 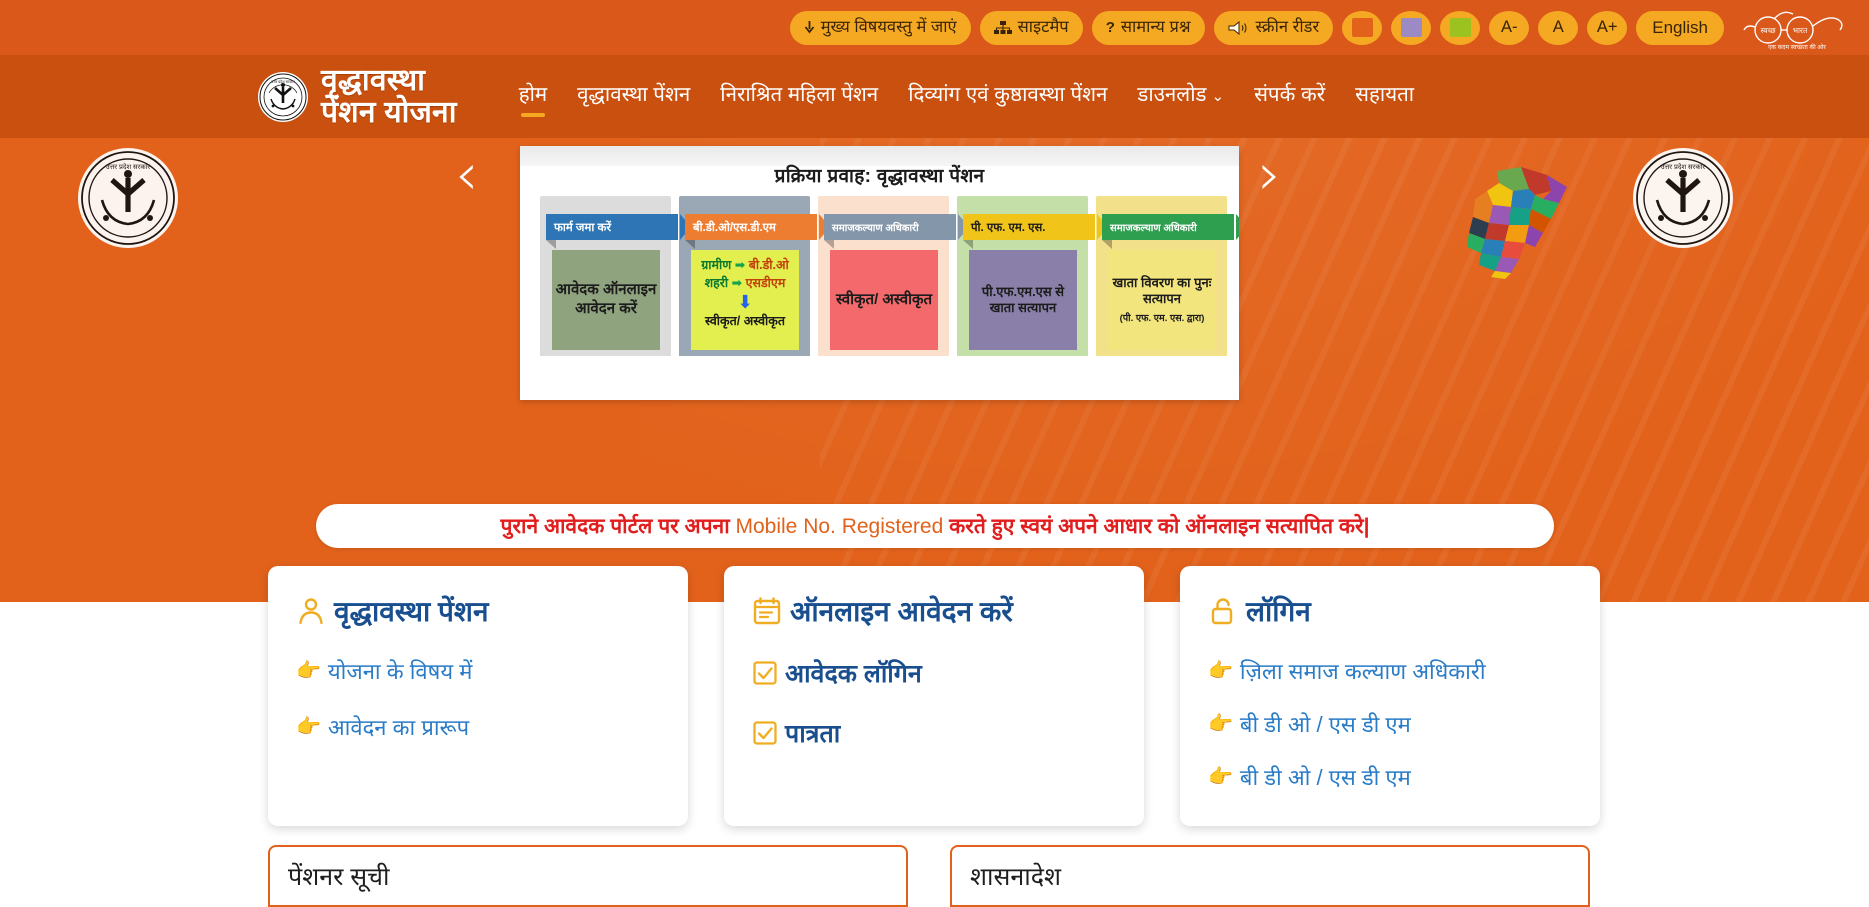 I want to click on brand-title: वृद्धावस्था पेंशन योजना, so click(x=389, y=96).